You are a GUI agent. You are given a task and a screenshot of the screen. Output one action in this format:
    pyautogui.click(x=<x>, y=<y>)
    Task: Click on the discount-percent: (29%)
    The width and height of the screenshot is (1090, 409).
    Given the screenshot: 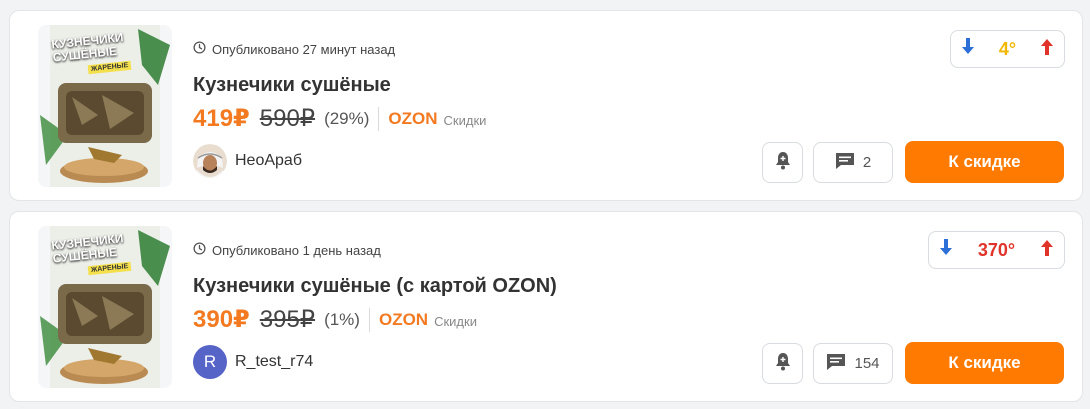 What is the action you would take?
    pyautogui.click(x=347, y=118)
    